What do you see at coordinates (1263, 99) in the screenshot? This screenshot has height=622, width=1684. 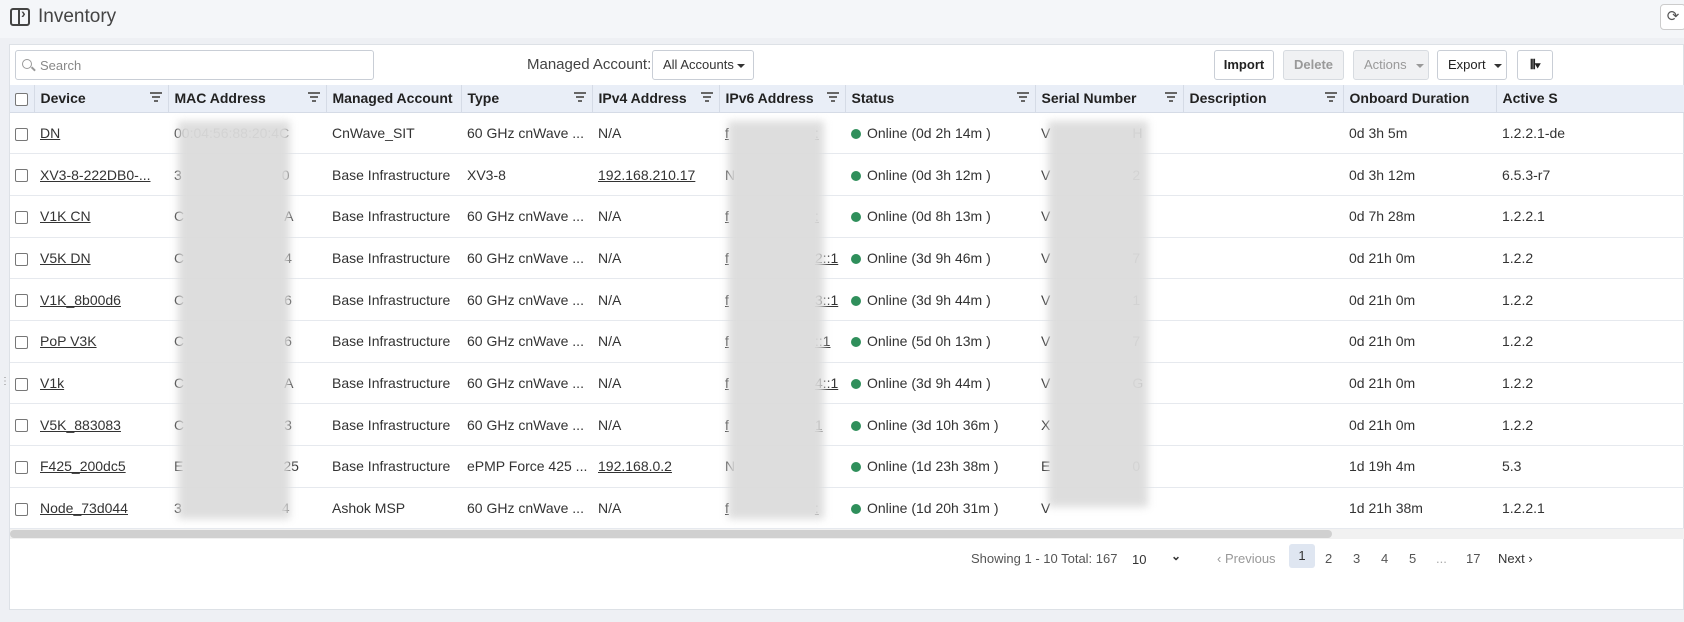 I see `column-header-description: Description` at bounding box center [1263, 99].